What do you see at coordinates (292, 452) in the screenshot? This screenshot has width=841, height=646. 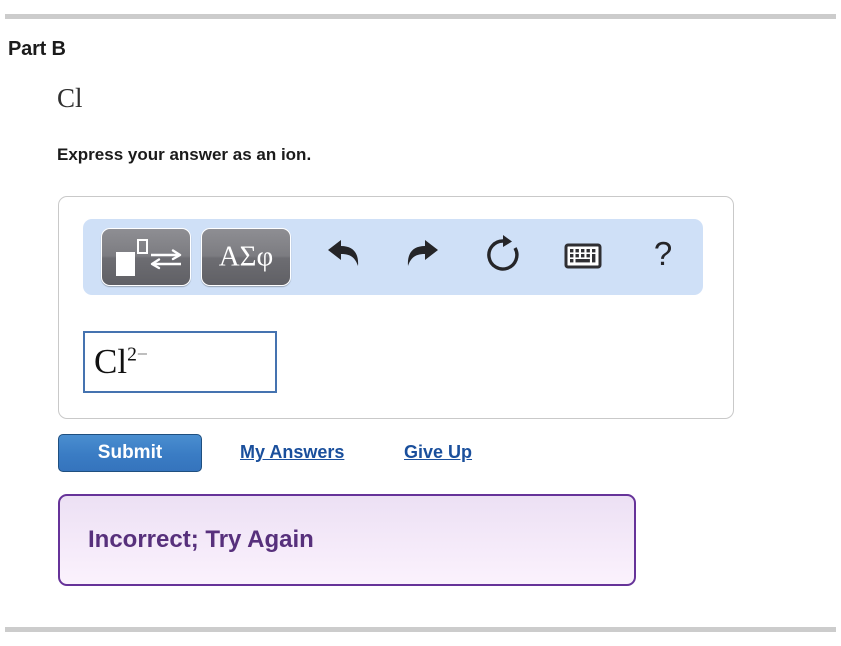 I see `my-answers-link: My Answers` at bounding box center [292, 452].